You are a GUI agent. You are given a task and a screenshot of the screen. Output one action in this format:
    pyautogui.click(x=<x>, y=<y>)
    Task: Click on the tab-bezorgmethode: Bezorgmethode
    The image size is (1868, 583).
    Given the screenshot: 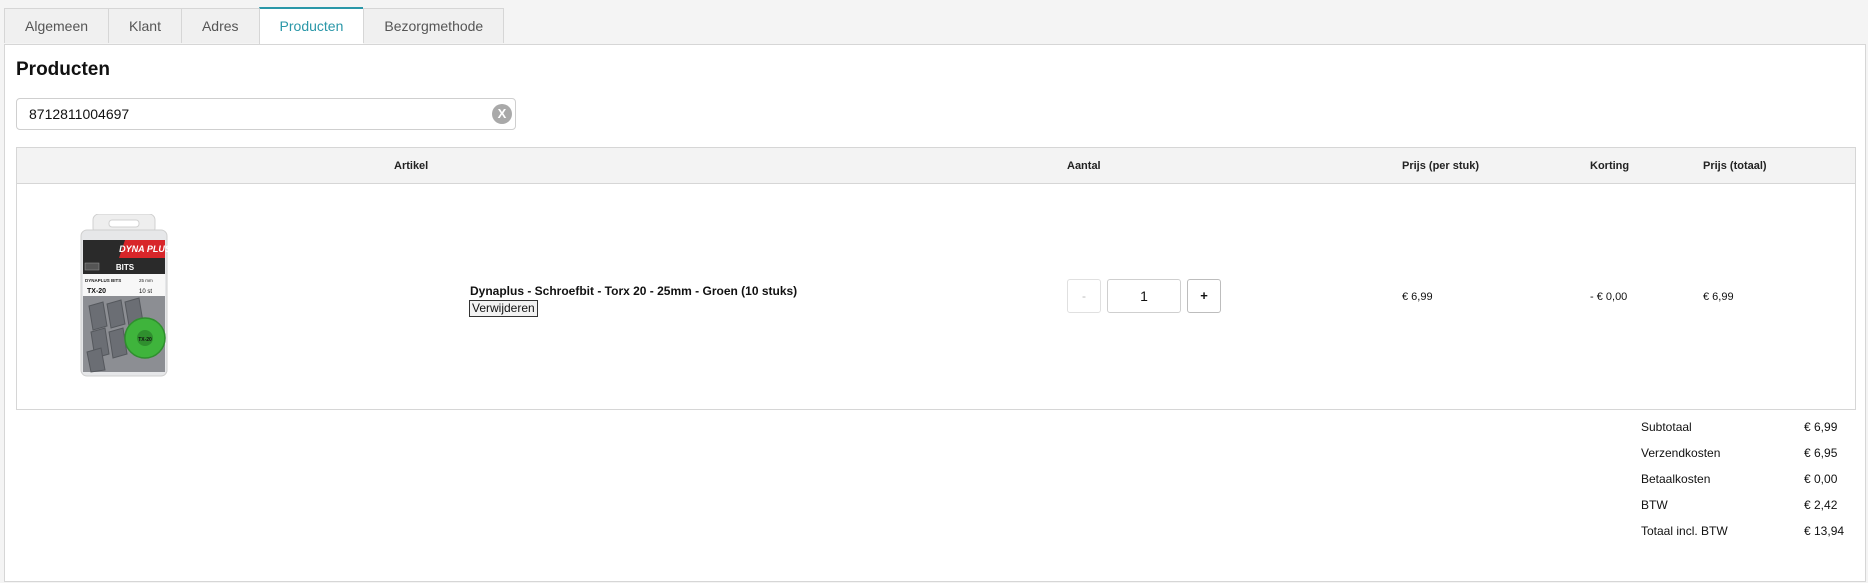 What is the action you would take?
    pyautogui.click(x=434, y=25)
    